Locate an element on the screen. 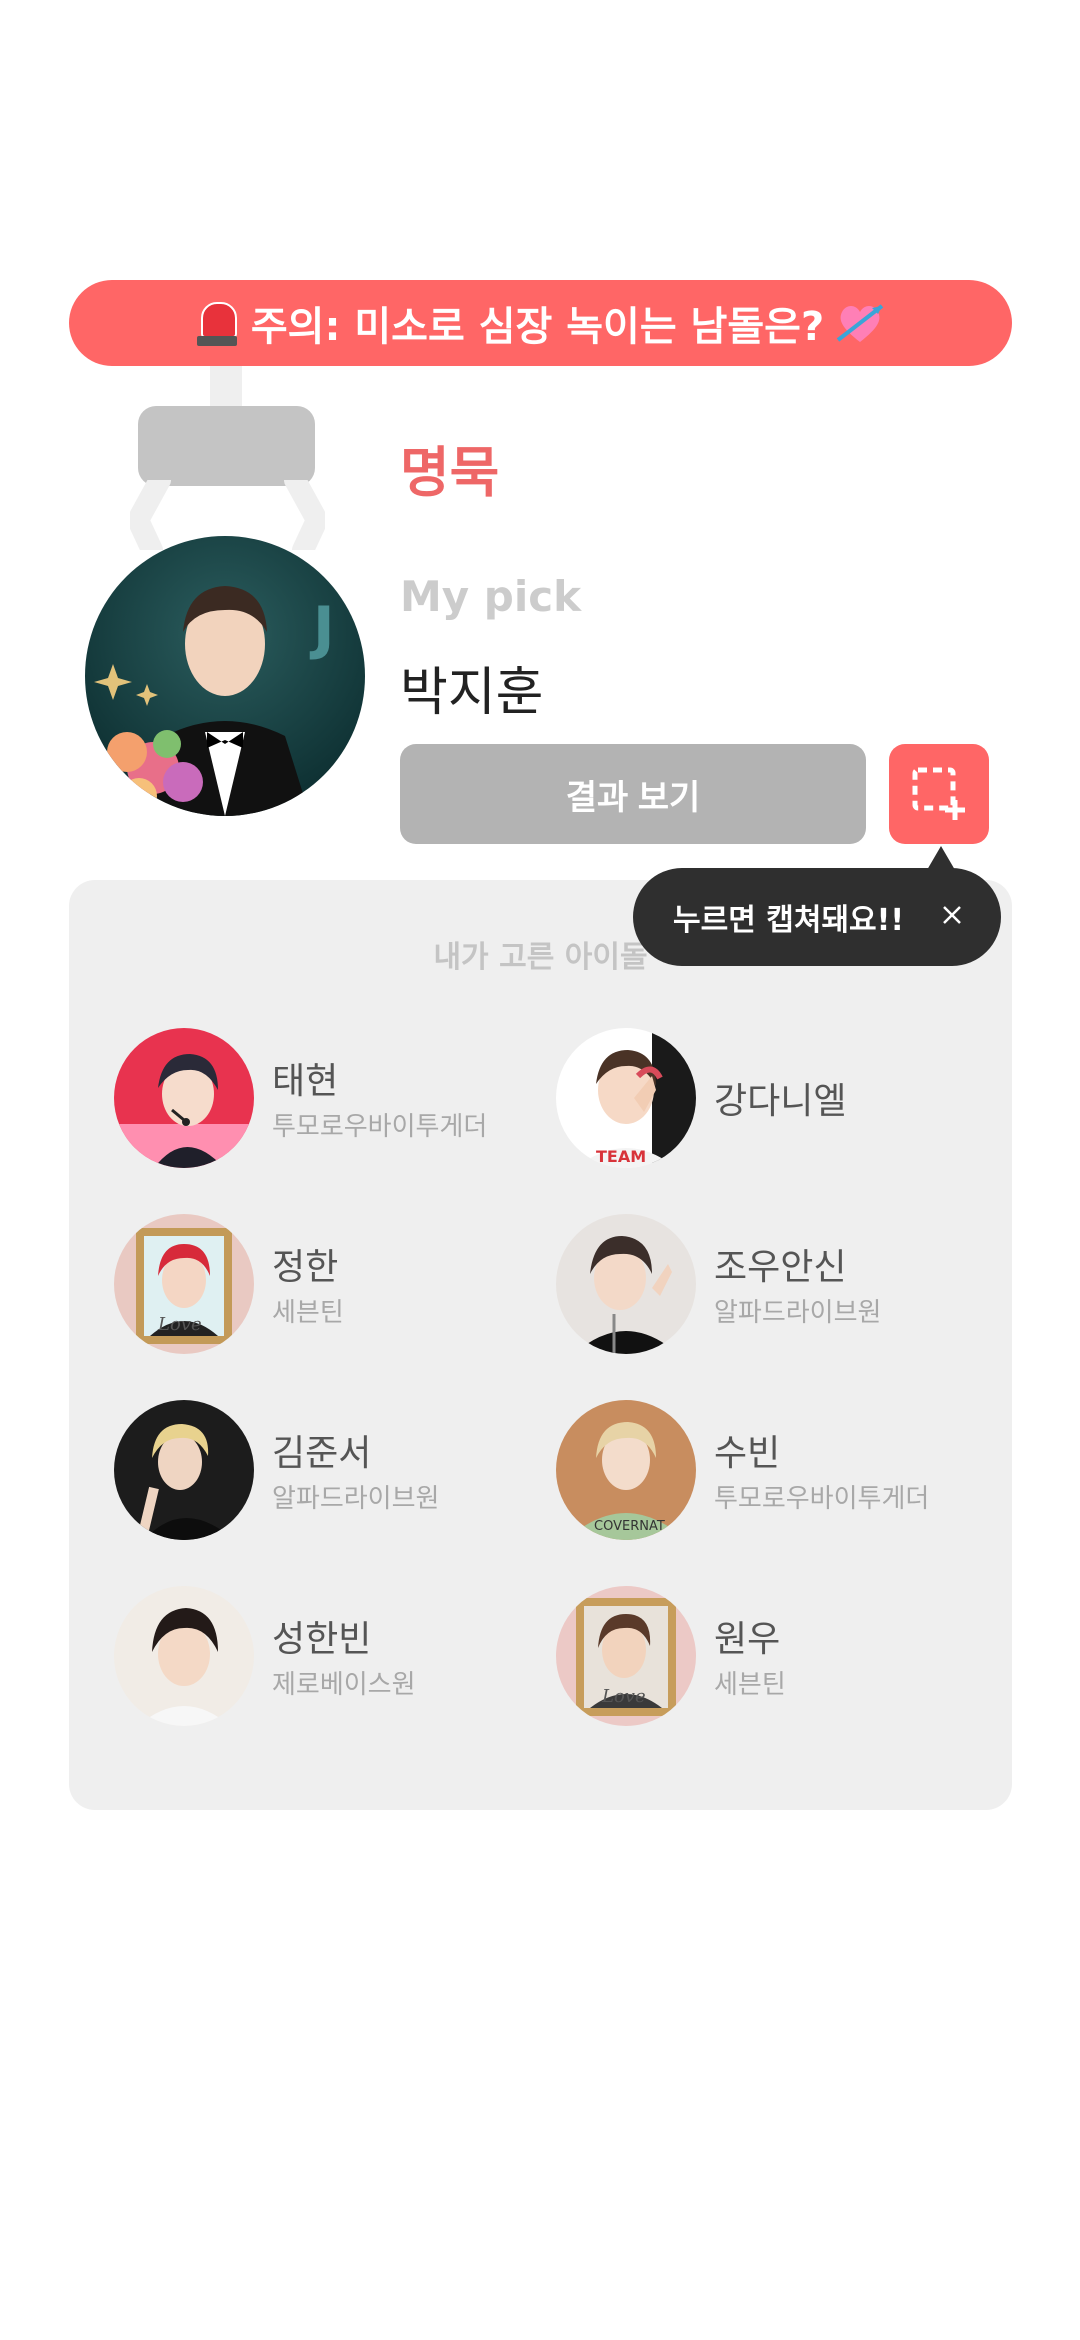 The image size is (1080, 2340). list-item: COVERNAT 수빈 투모로우바이투게더 is located at coordinates (766, 1470).